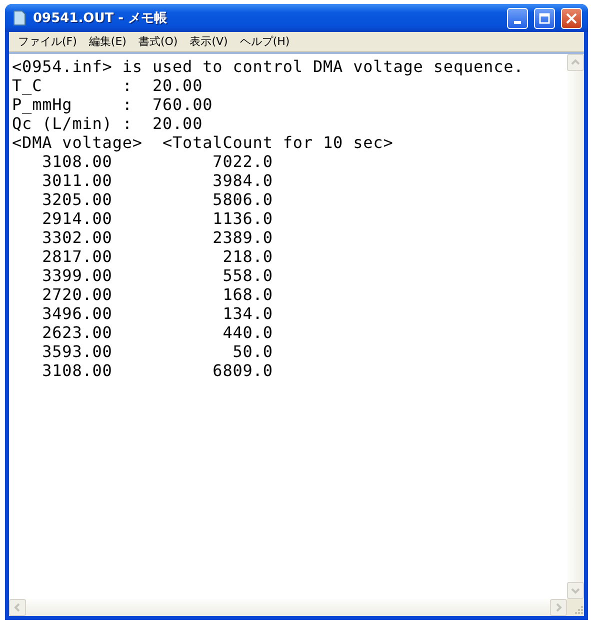 This screenshot has height=624, width=591. Describe the element at coordinates (517, 18) in the screenshot. I see `minimize-button` at that location.